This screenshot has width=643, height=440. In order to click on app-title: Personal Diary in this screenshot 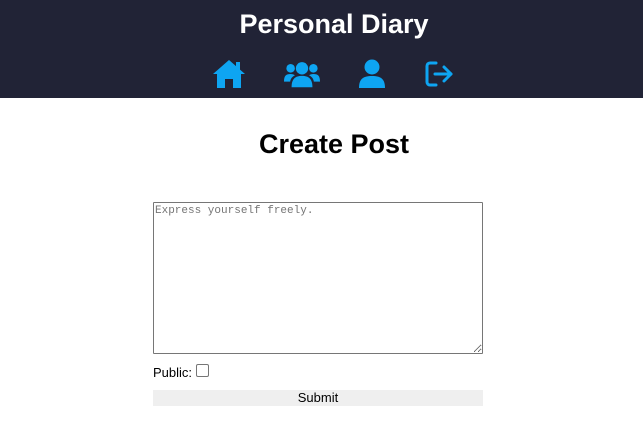, I will do `click(334, 24)`.